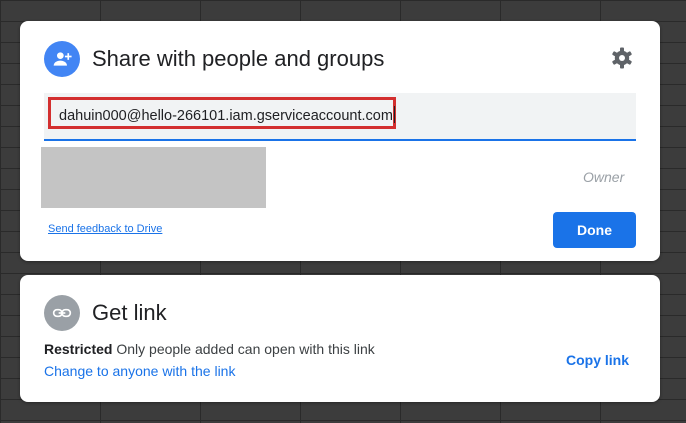 The width and height of the screenshot is (686, 423). I want to click on send-feedback-link: Send feedback to Drive, so click(105, 229).